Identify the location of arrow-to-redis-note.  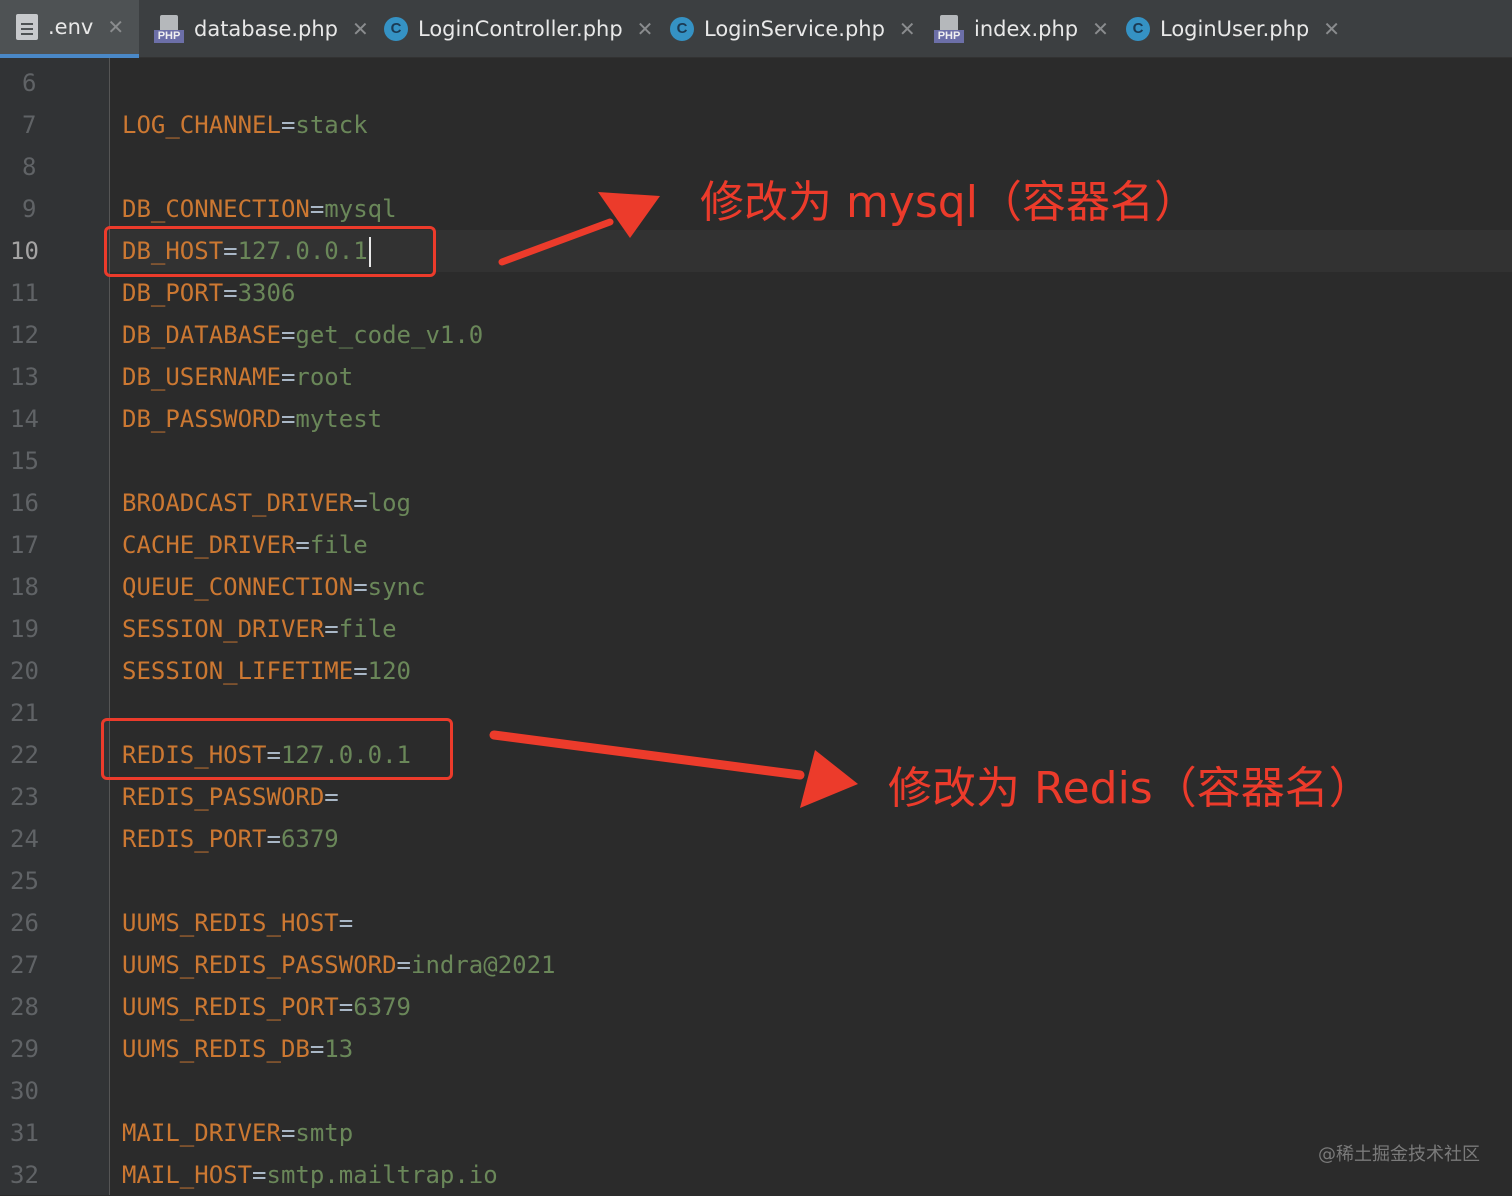
(673, 769).